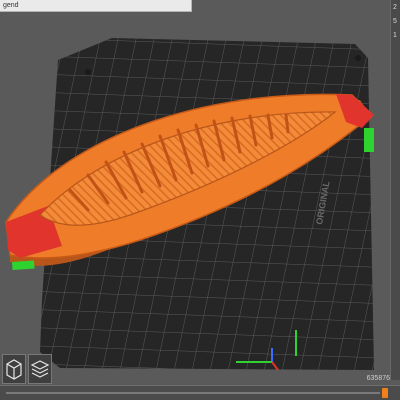 The width and height of the screenshot is (400, 400). What do you see at coordinates (378, 378) in the screenshot?
I see `layer-count-readout: 635876` at bounding box center [378, 378].